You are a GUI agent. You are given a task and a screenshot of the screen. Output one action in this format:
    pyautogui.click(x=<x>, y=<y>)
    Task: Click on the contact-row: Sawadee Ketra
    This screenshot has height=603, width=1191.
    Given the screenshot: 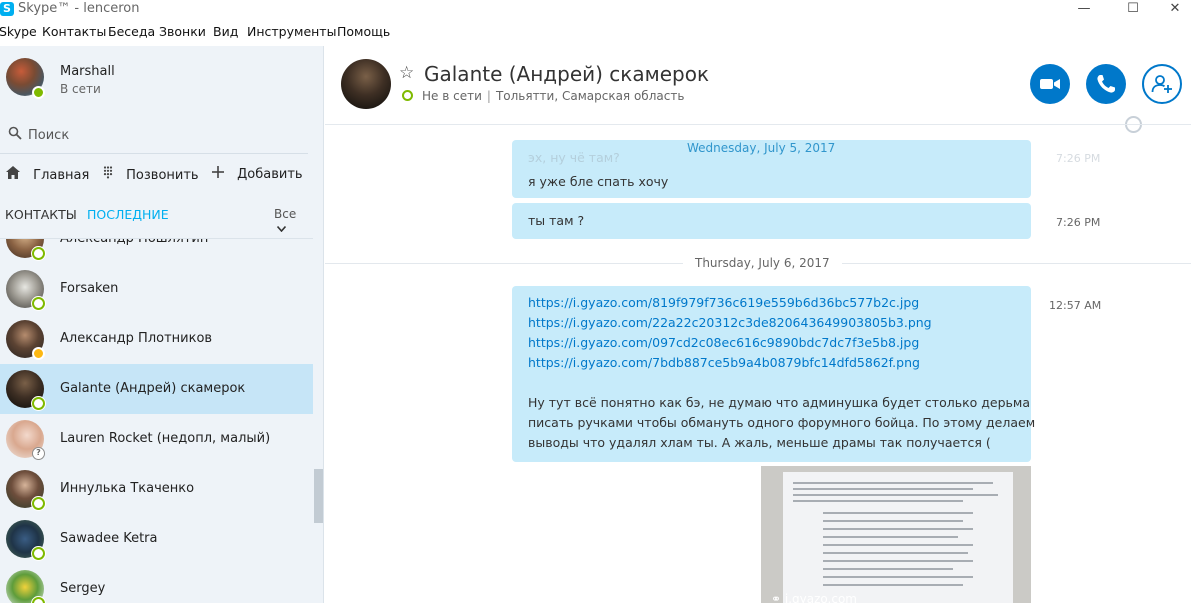 What is the action you would take?
    pyautogui.click(x=156, y=539)
    